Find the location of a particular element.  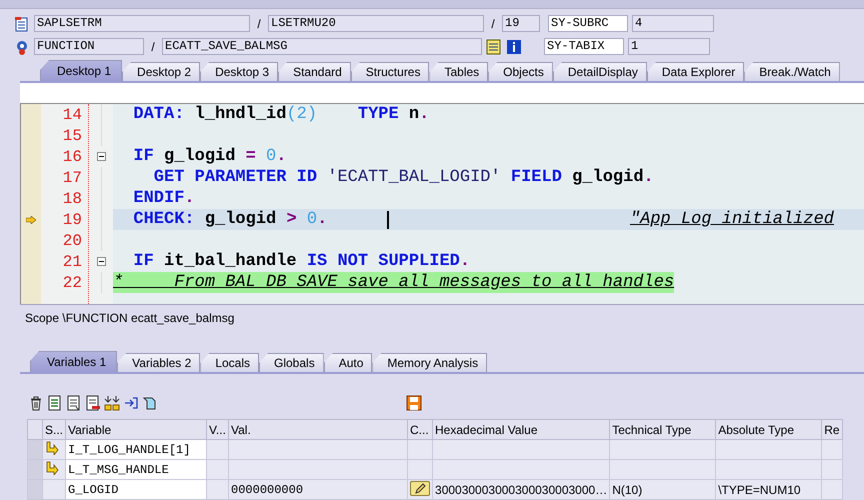

tab: DetailDisplay is located at coordinates (599, 71).